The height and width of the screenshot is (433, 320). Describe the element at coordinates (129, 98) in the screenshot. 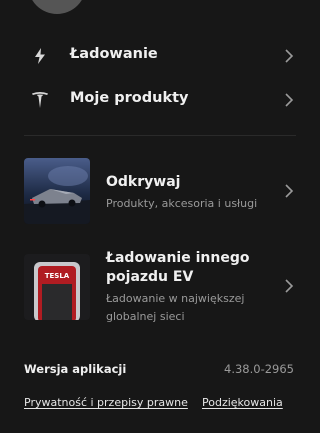

I see `menu-item-my-products-label: Moje produkty` at that location.